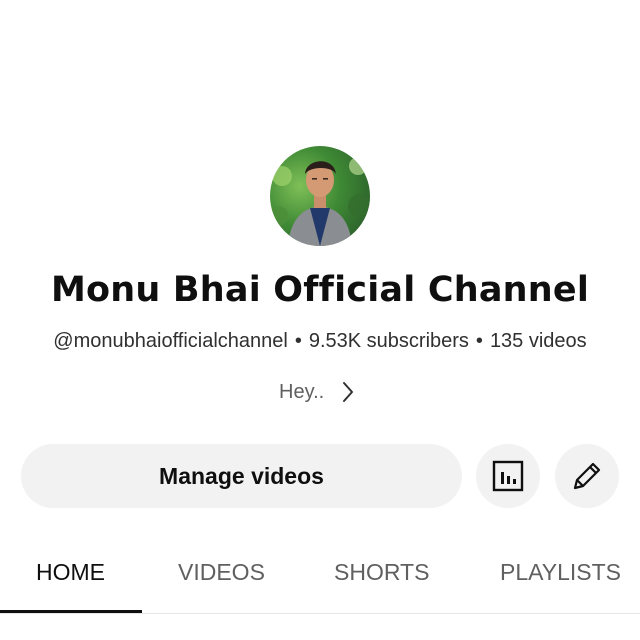 The width and height of the screenshot is (640, 640). I want to click on channel-description-link: Hey.., so click(316, 392).